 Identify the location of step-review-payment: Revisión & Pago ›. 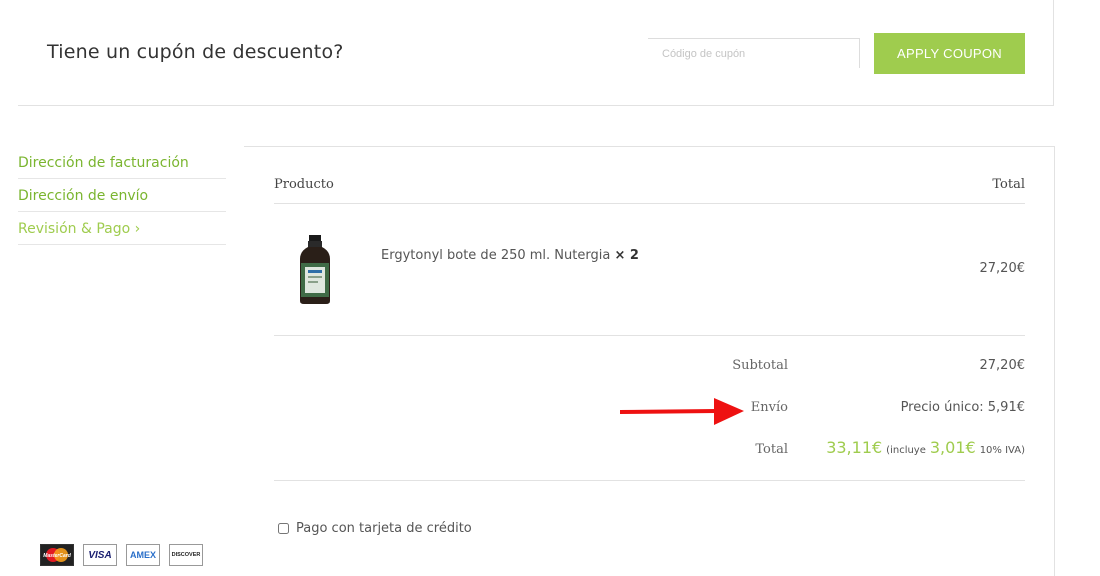
(122, 228).